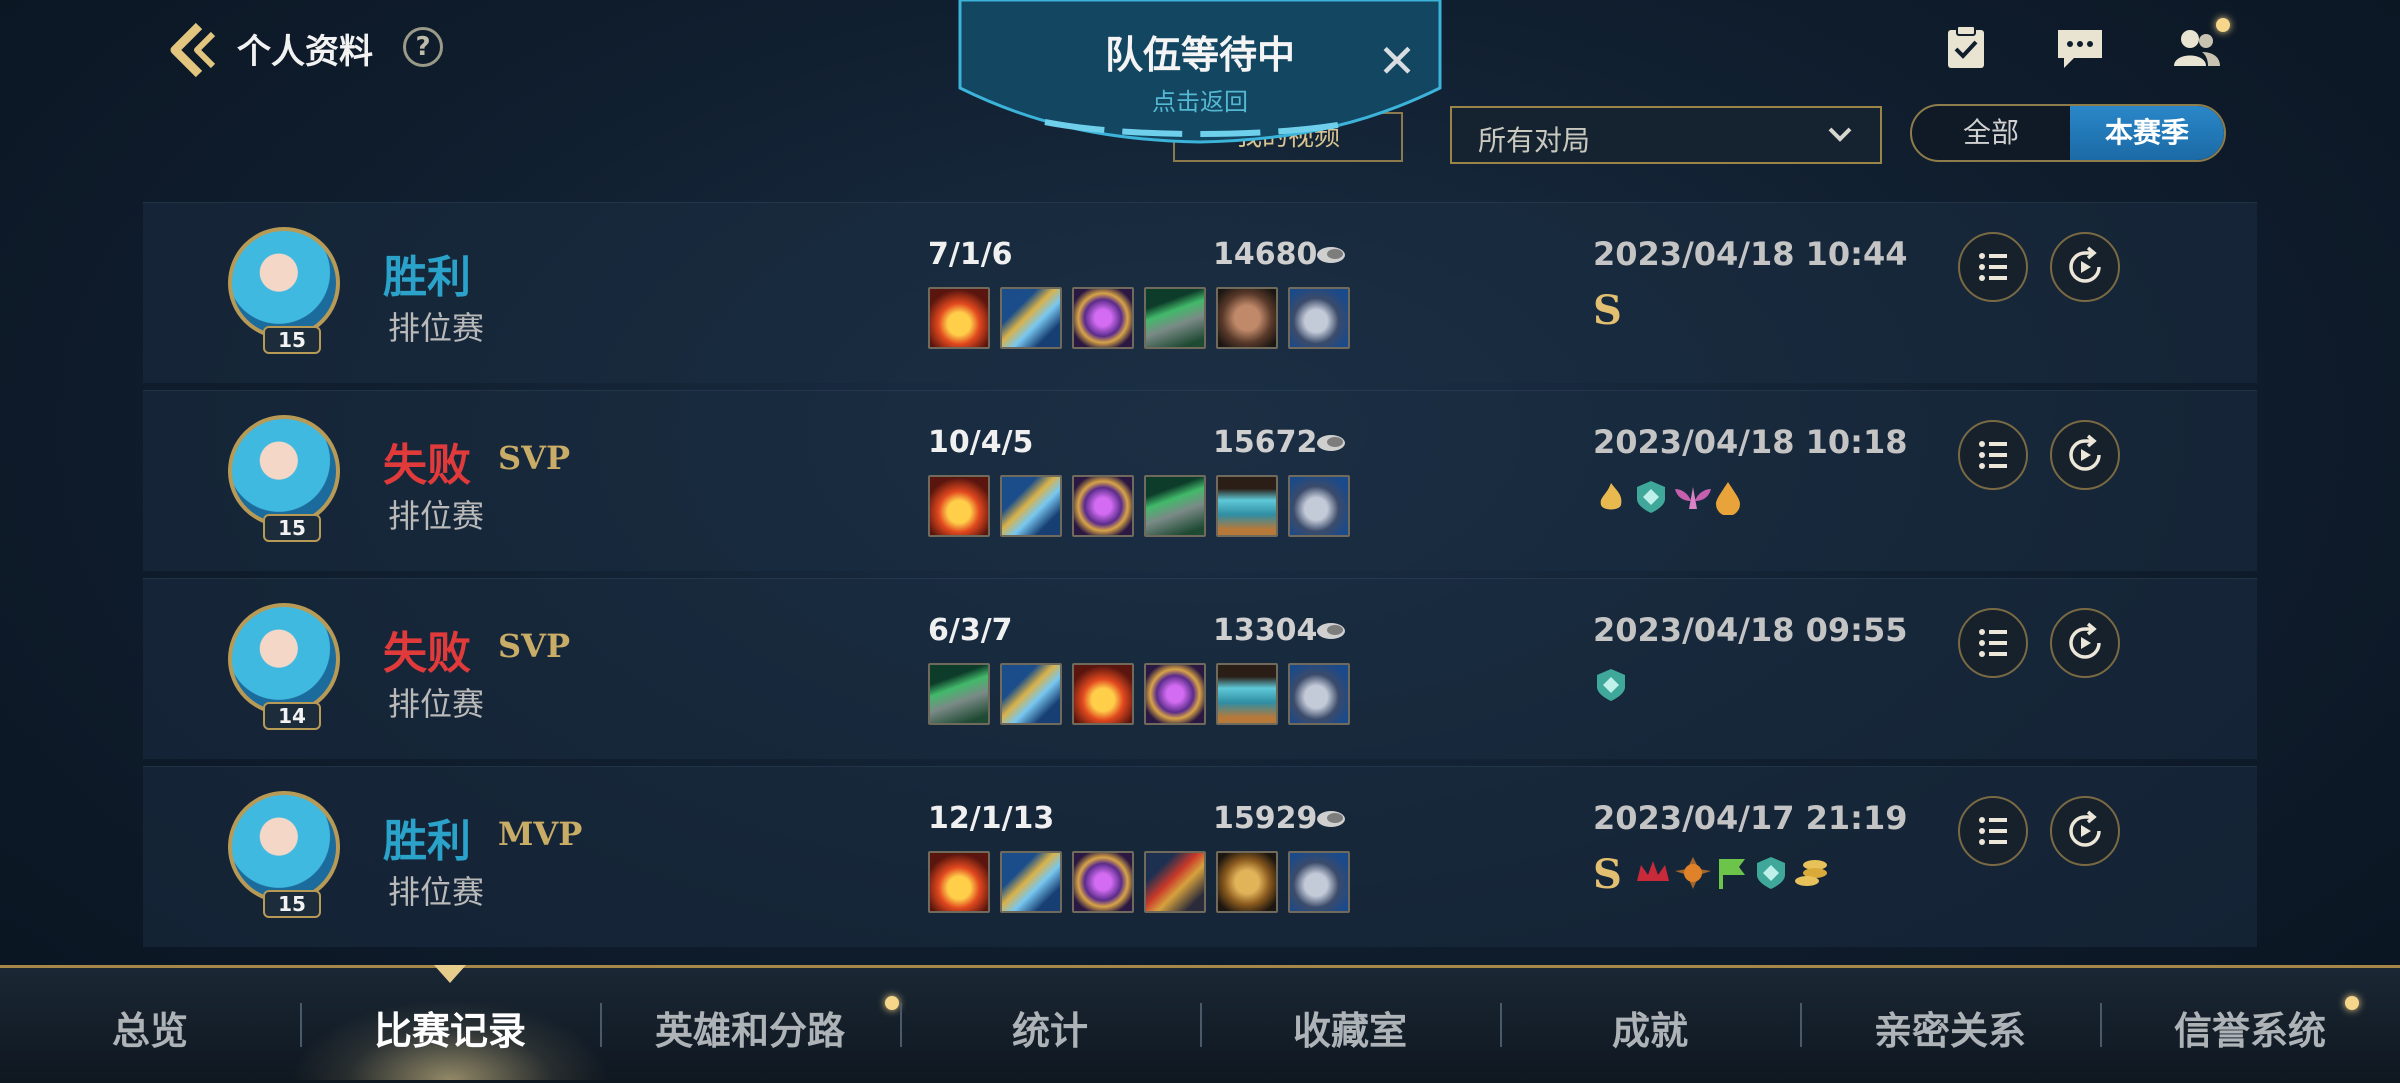 This screenshot has width=2400, height=1083. I want to click on friends-icon, so click(2200, 46).